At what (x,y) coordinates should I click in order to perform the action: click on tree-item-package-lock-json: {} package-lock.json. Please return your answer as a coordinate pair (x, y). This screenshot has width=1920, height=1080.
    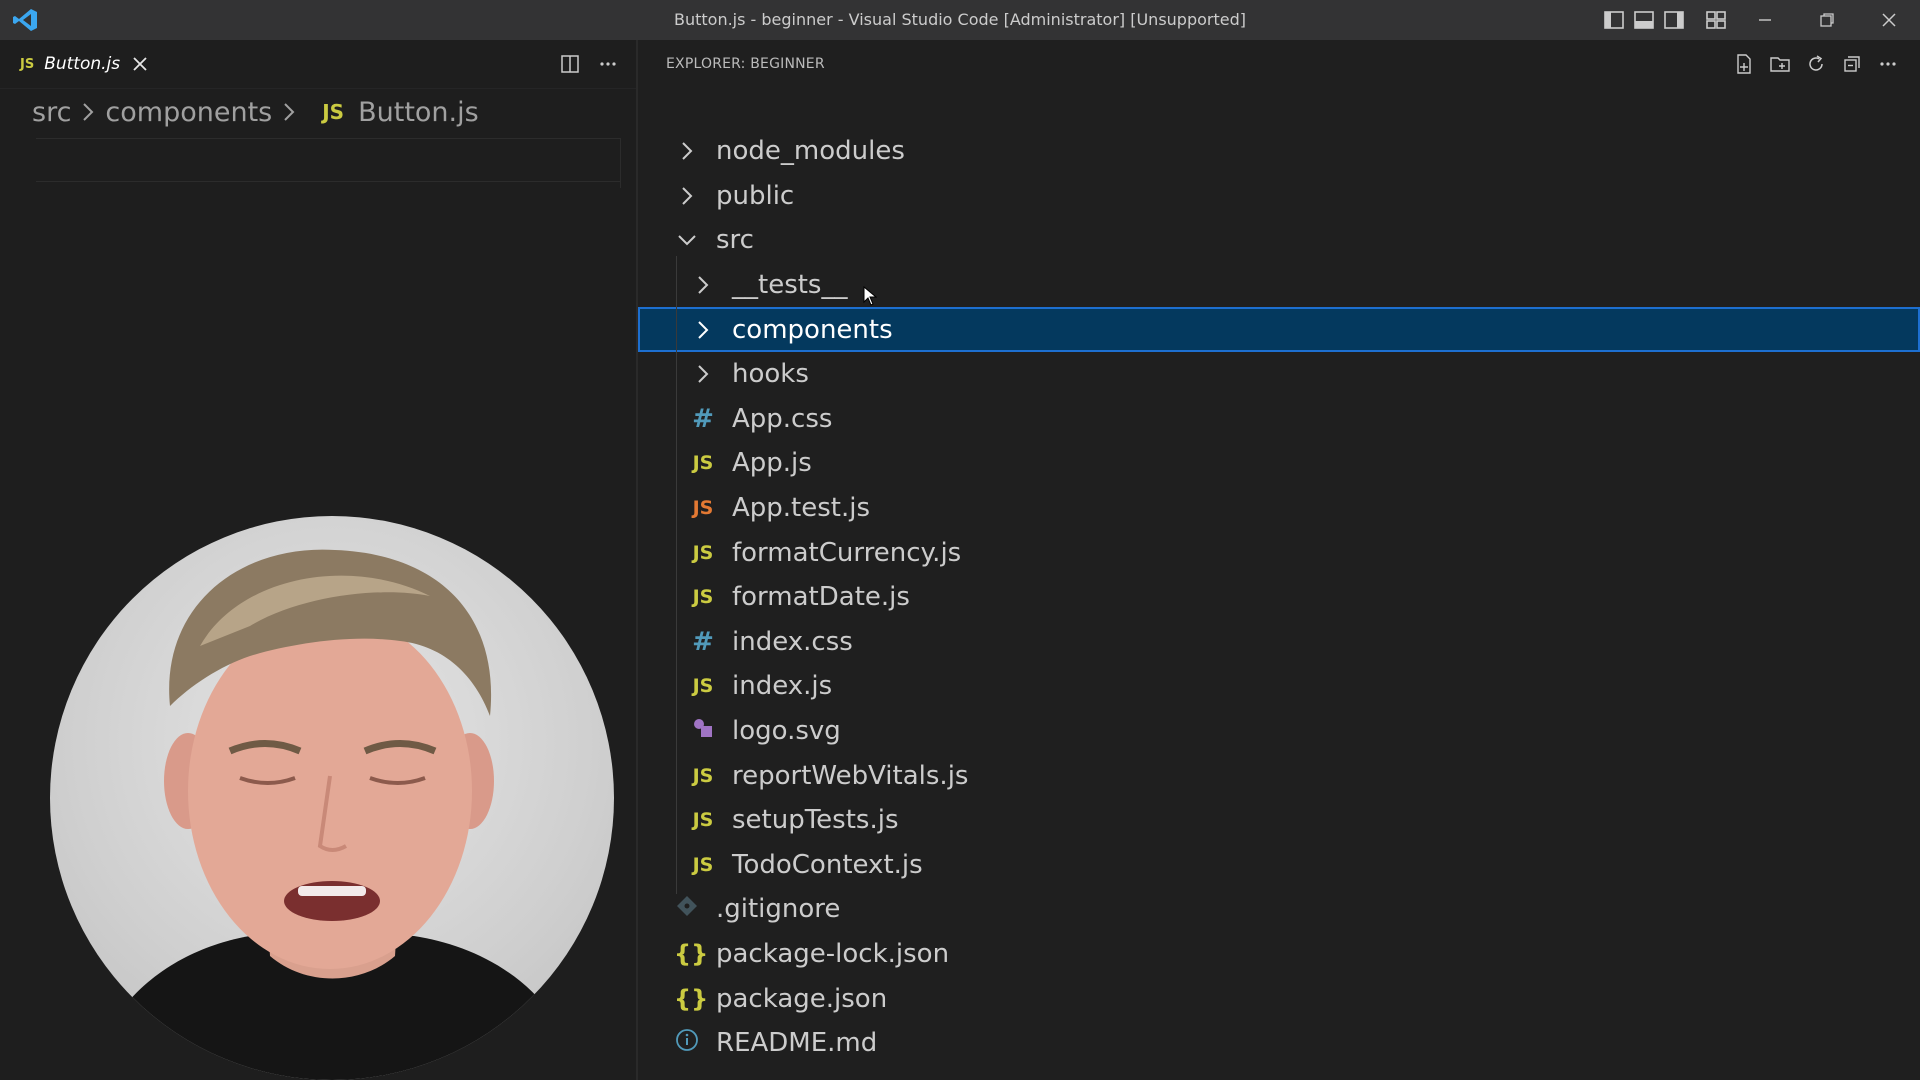
    Looking at the image, I should click on (1279, 954).